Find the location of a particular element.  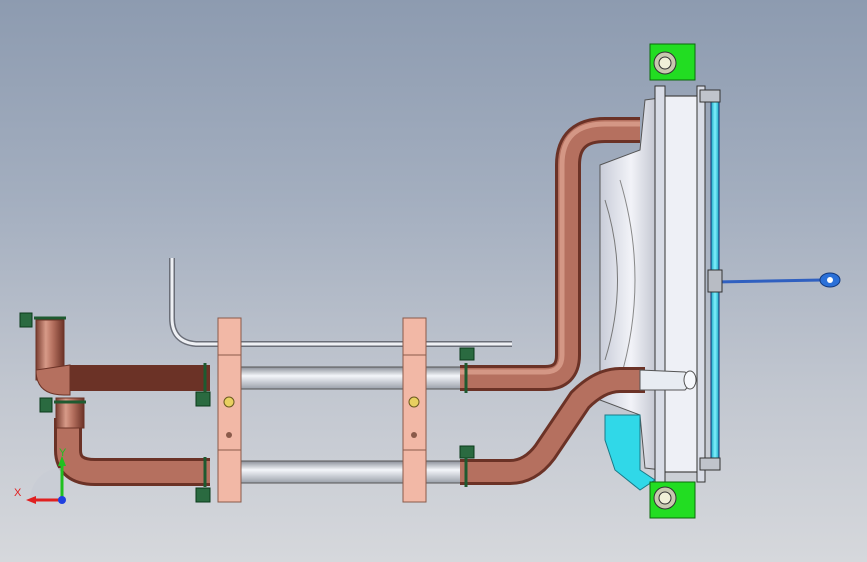

bolt-top is located at coordinates (710, 96).